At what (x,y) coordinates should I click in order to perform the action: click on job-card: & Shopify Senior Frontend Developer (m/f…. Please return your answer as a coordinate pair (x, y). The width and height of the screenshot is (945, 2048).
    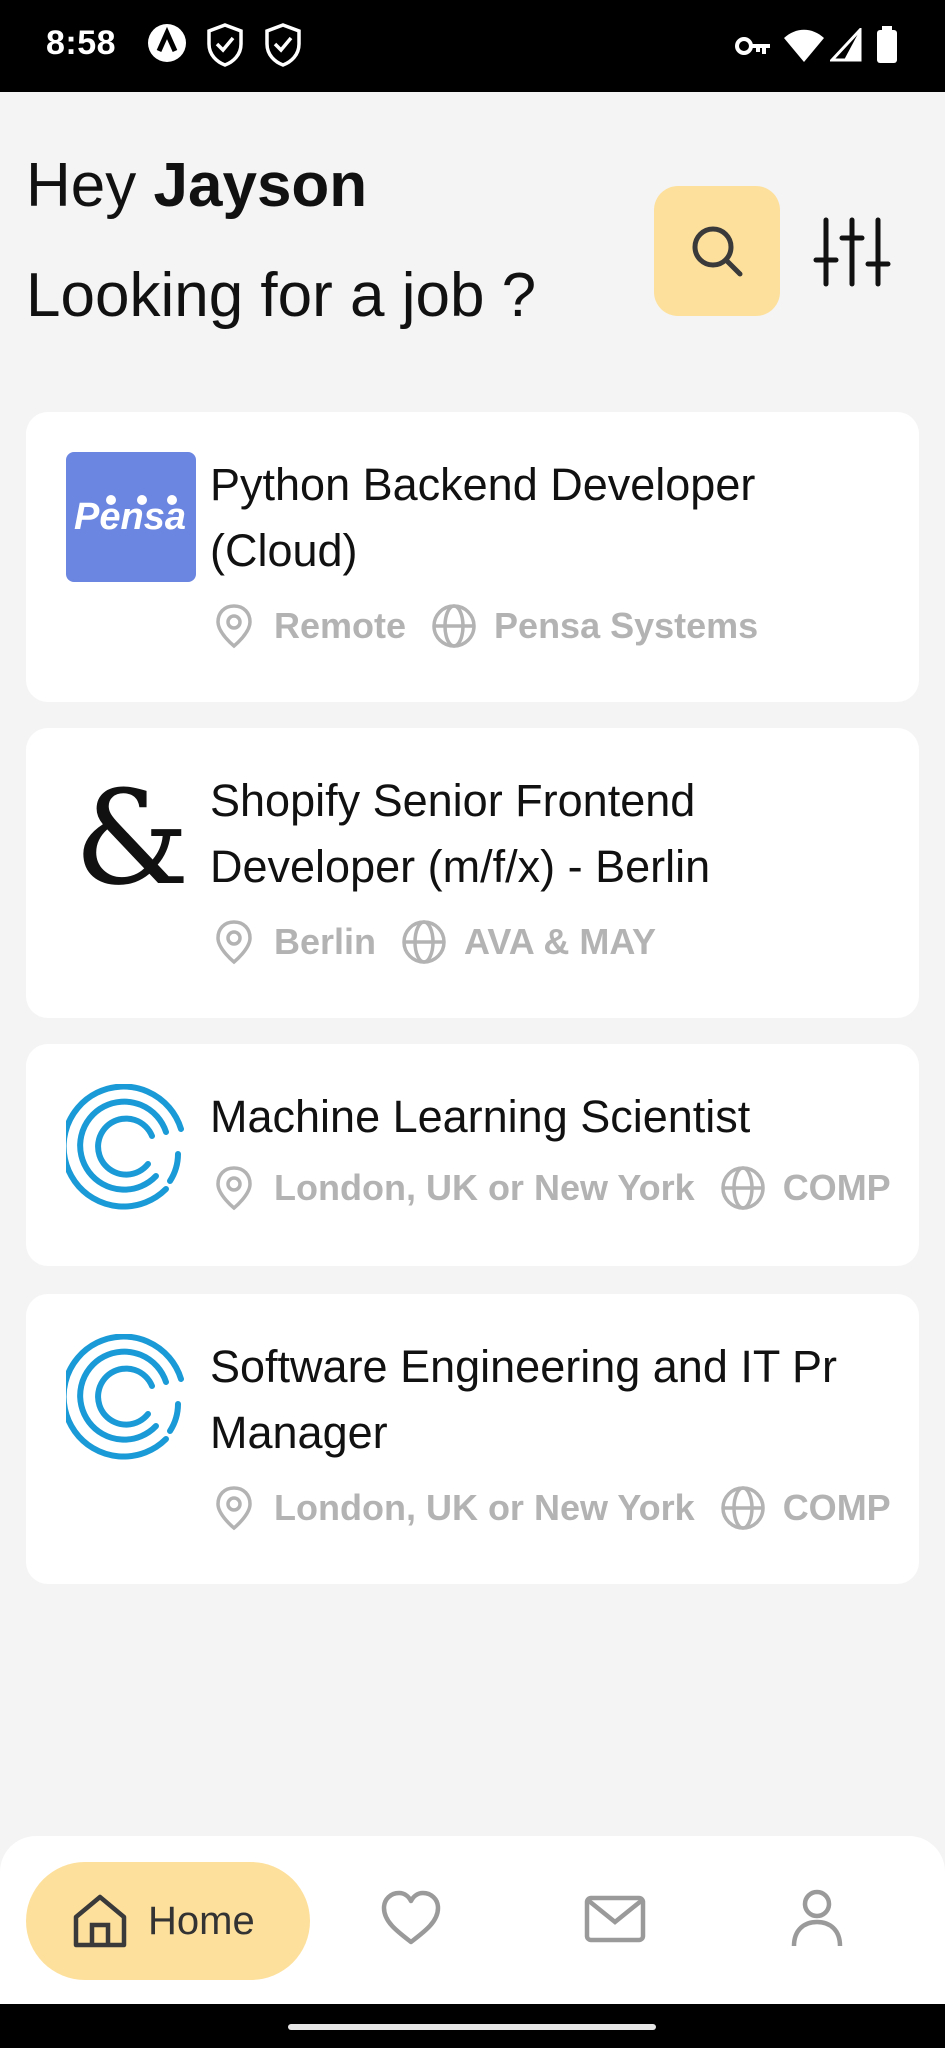
    Looking at the image, I should click on (472, 873).